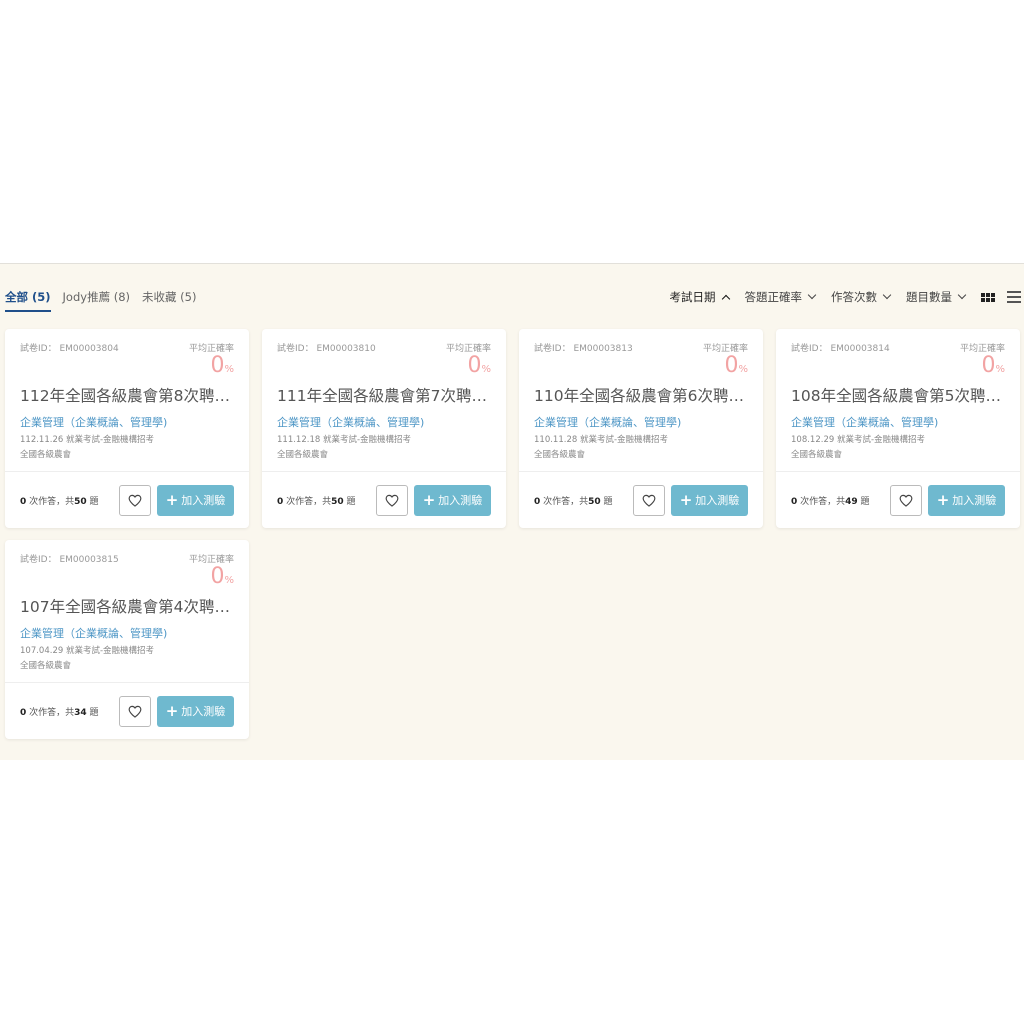 This screenshot has height=1024, width=1024. What do you see at coordinates (344, 440) in the screenshot?
I see `exam-date-category: 111.12.18 就業考試-金融機構招考` at bounding box center [344, 440].